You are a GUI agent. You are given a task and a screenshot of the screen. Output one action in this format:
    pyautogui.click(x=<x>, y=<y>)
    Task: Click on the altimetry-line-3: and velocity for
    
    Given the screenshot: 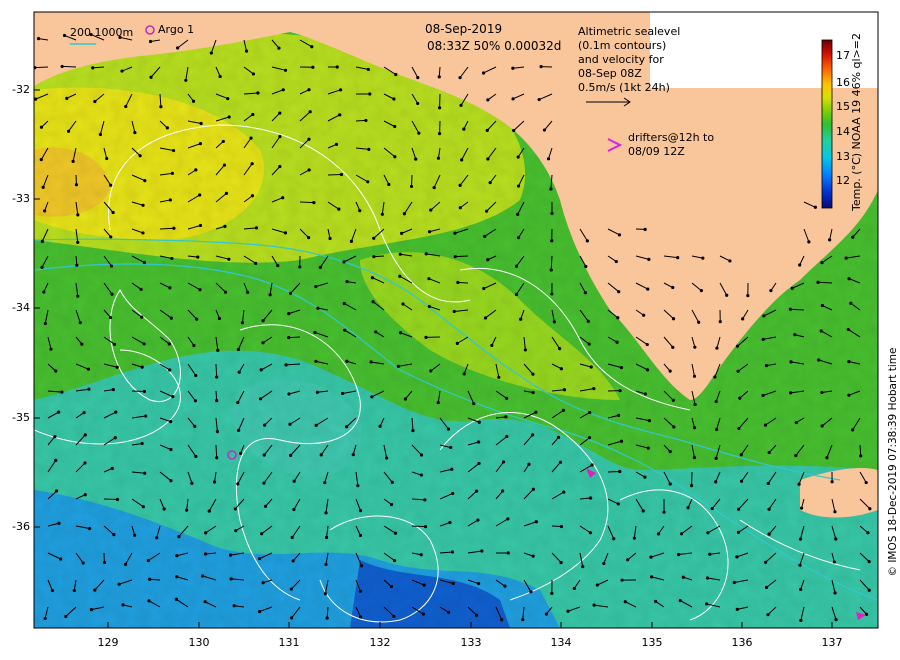 What is the action you would take?
    pyautogui.click(x=621, y=59)
    